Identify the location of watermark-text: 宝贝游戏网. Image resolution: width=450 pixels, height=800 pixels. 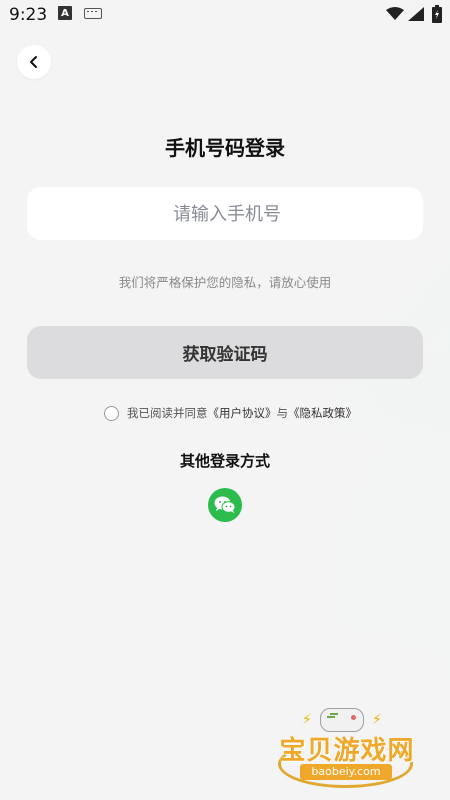
(347, 751).